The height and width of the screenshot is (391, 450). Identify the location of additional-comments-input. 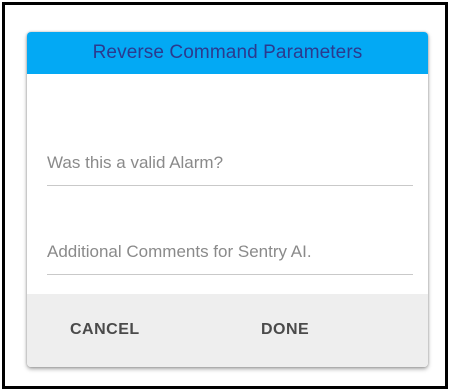
(230, 255).